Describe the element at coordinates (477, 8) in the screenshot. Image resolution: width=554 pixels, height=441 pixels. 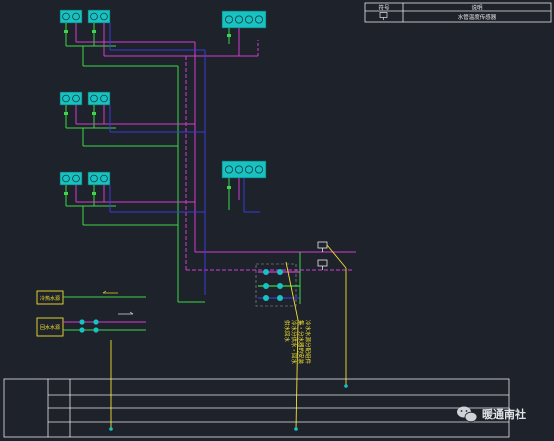
I see `legend-header-desc: 说明` at that location.